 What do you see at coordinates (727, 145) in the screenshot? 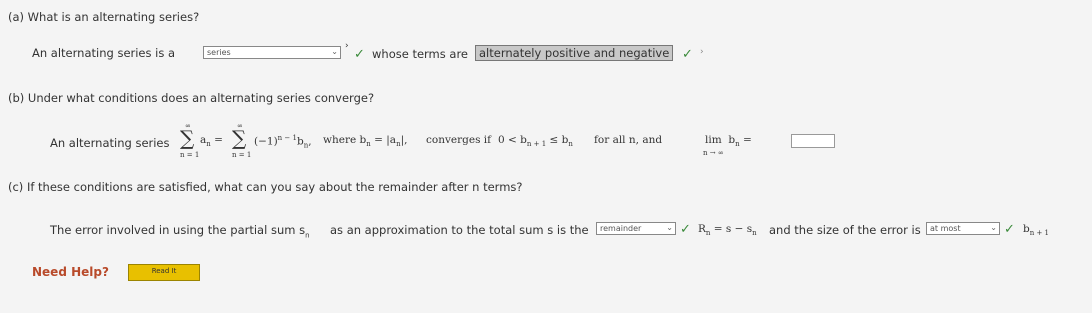
I see `limit-expression: lim n → ∞ bn =` at bounding box center [727, 145].